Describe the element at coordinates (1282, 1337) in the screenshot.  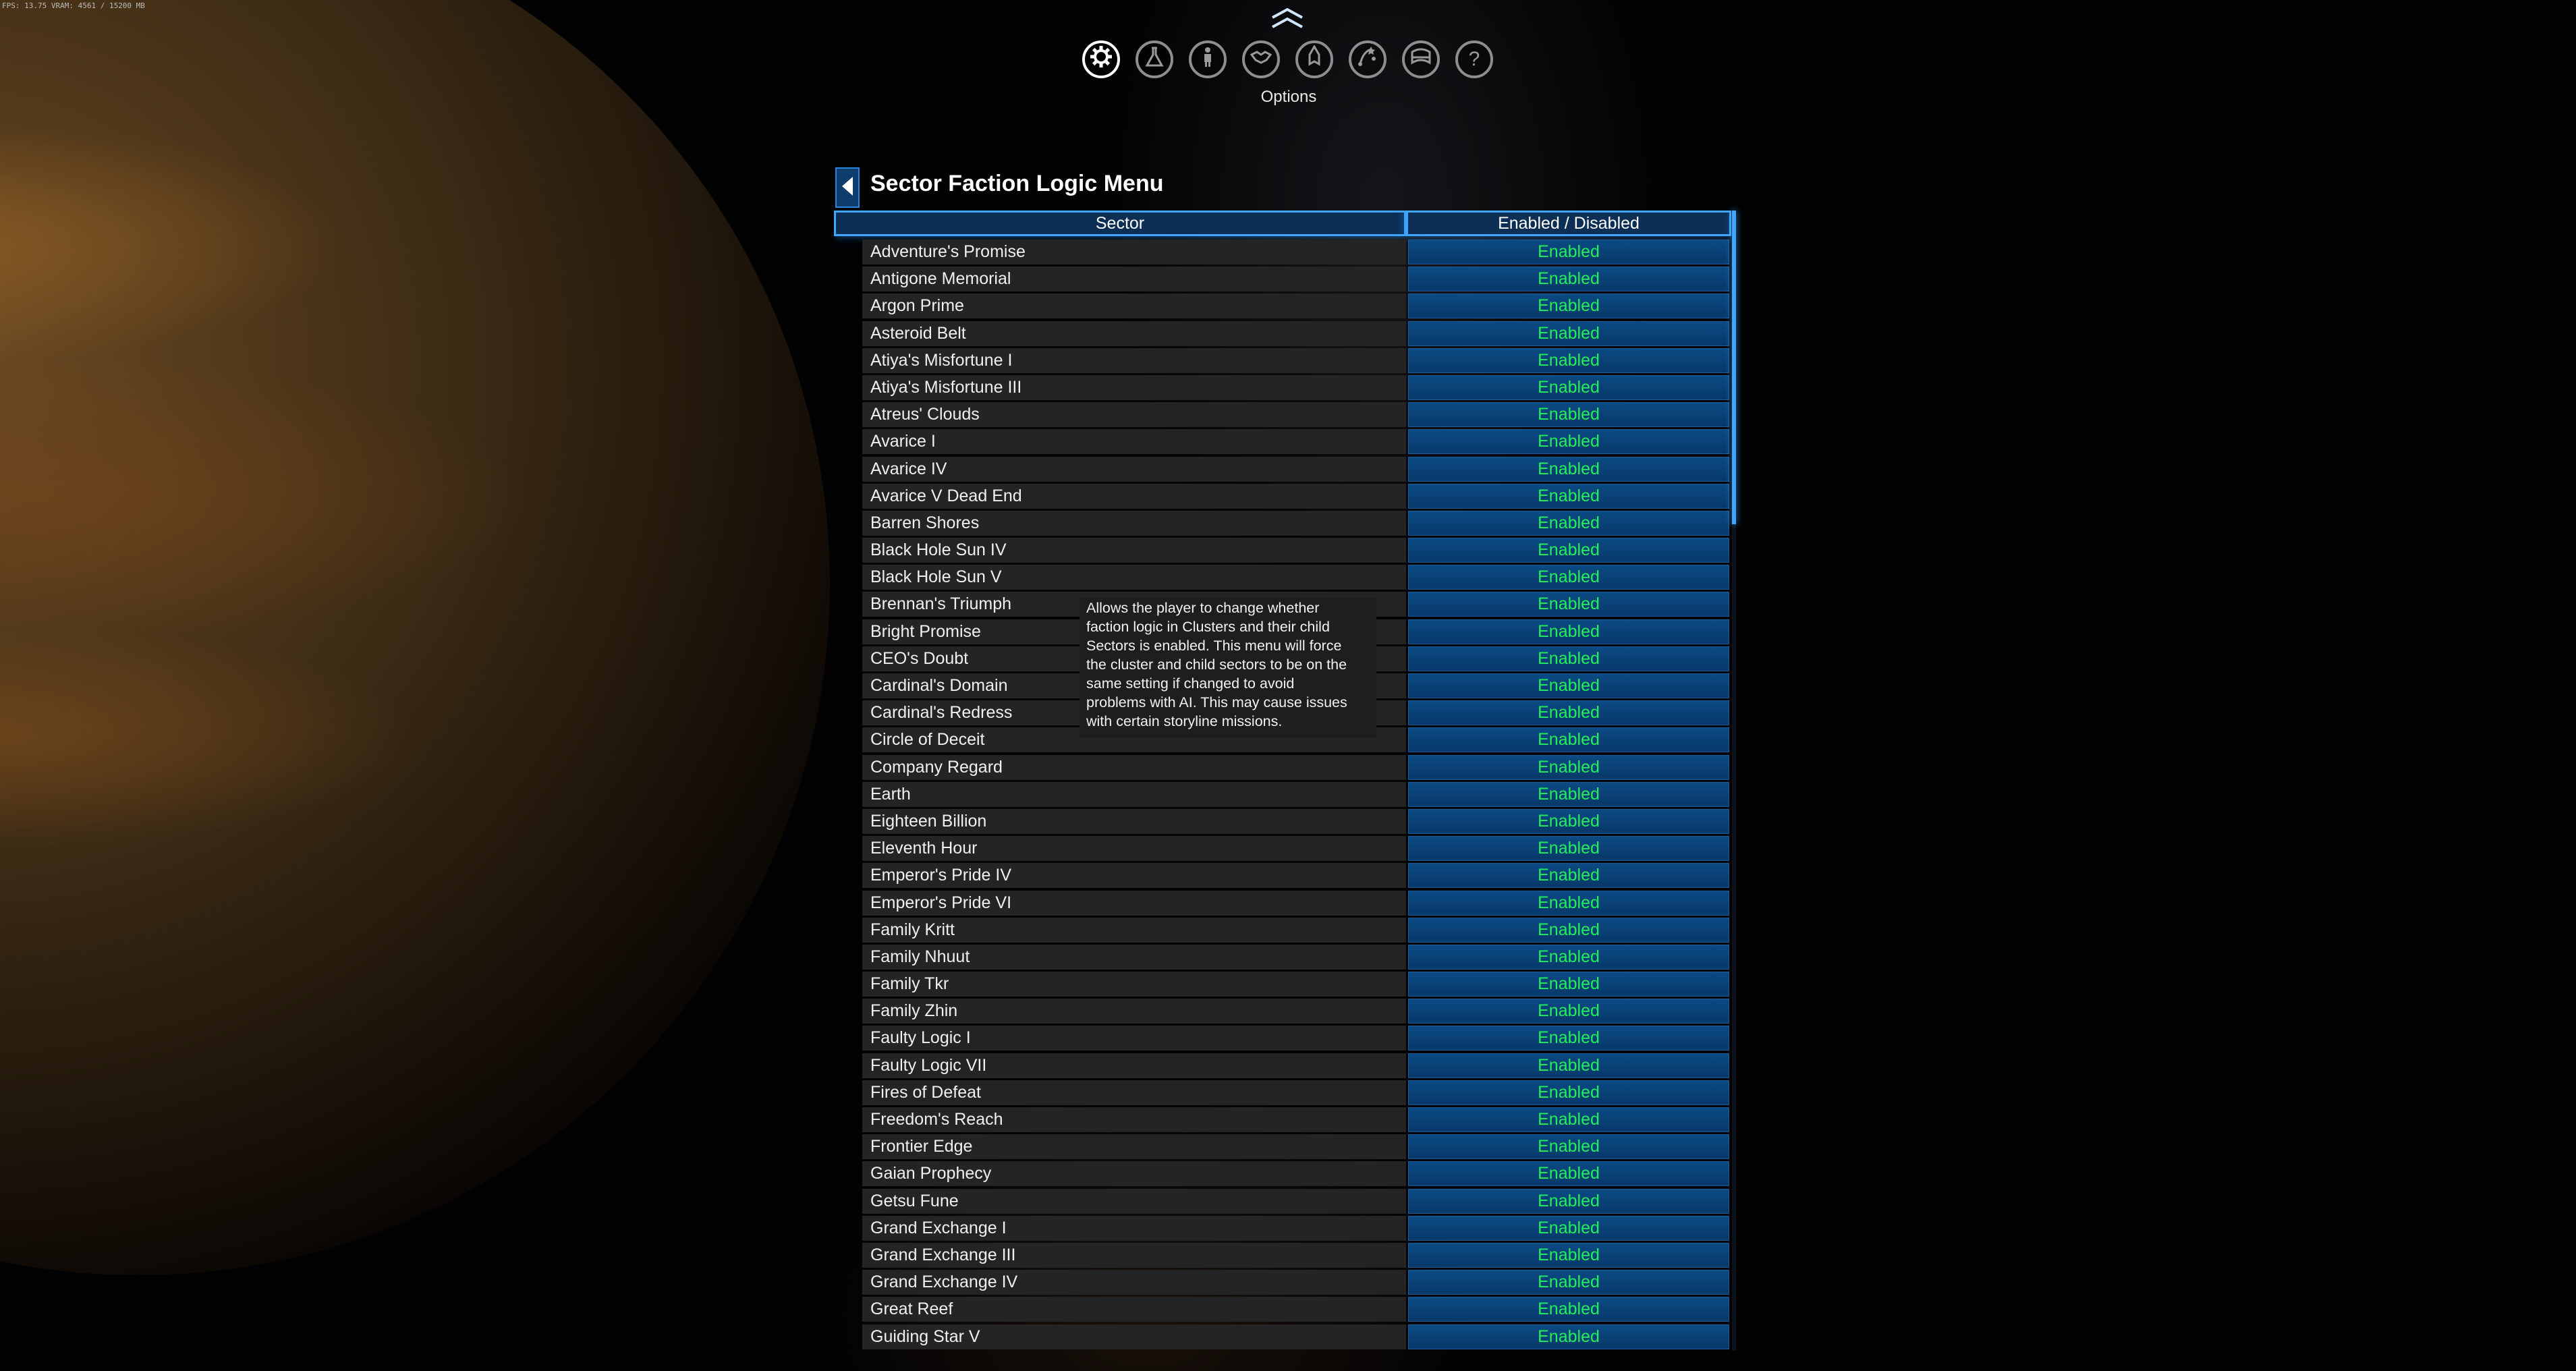
I see `table-row: Guiding Star V Enabled` at that location.